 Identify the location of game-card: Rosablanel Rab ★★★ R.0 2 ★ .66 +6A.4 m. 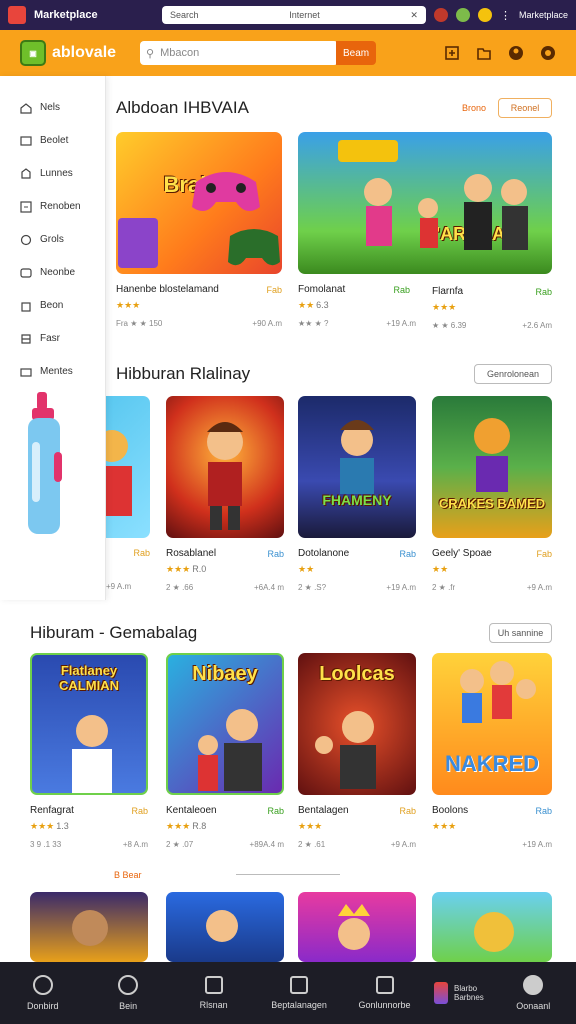
(225, 494).